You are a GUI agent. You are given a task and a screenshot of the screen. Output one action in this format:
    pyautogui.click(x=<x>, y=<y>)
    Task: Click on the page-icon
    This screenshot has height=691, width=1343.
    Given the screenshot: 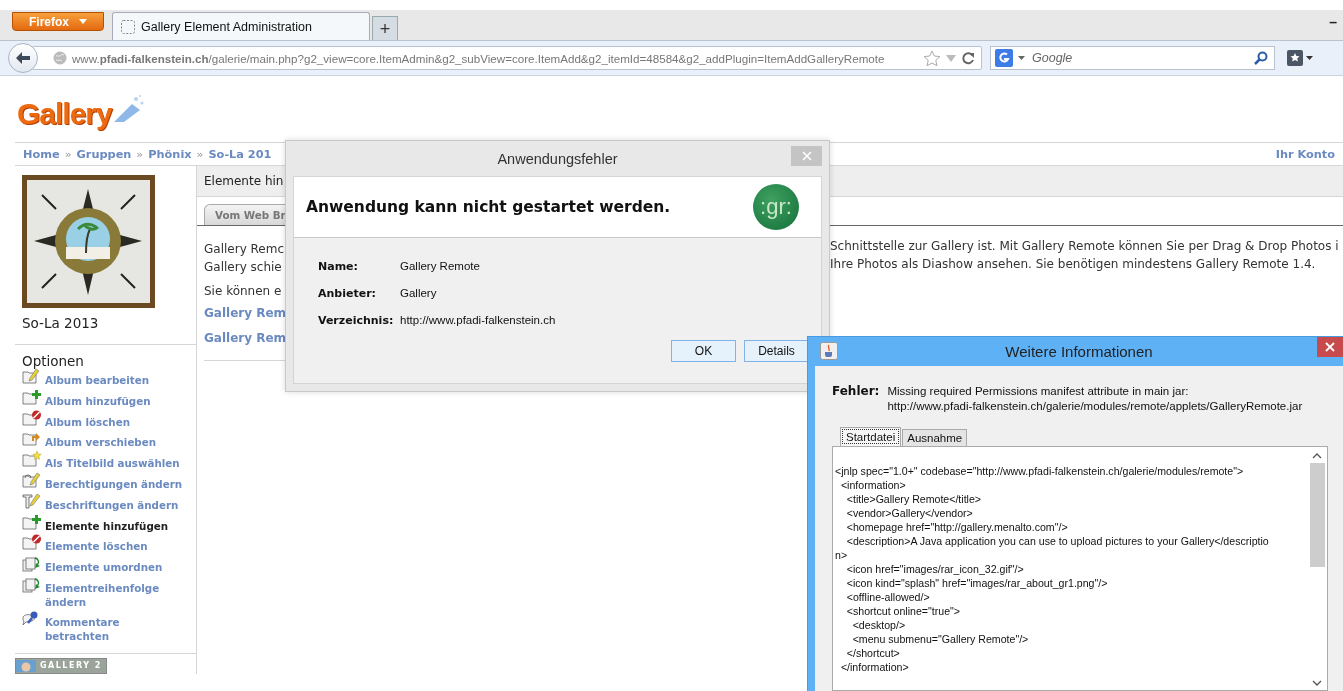 What is the action you would take?
    pyautogui.click(x=128, y=26)
    